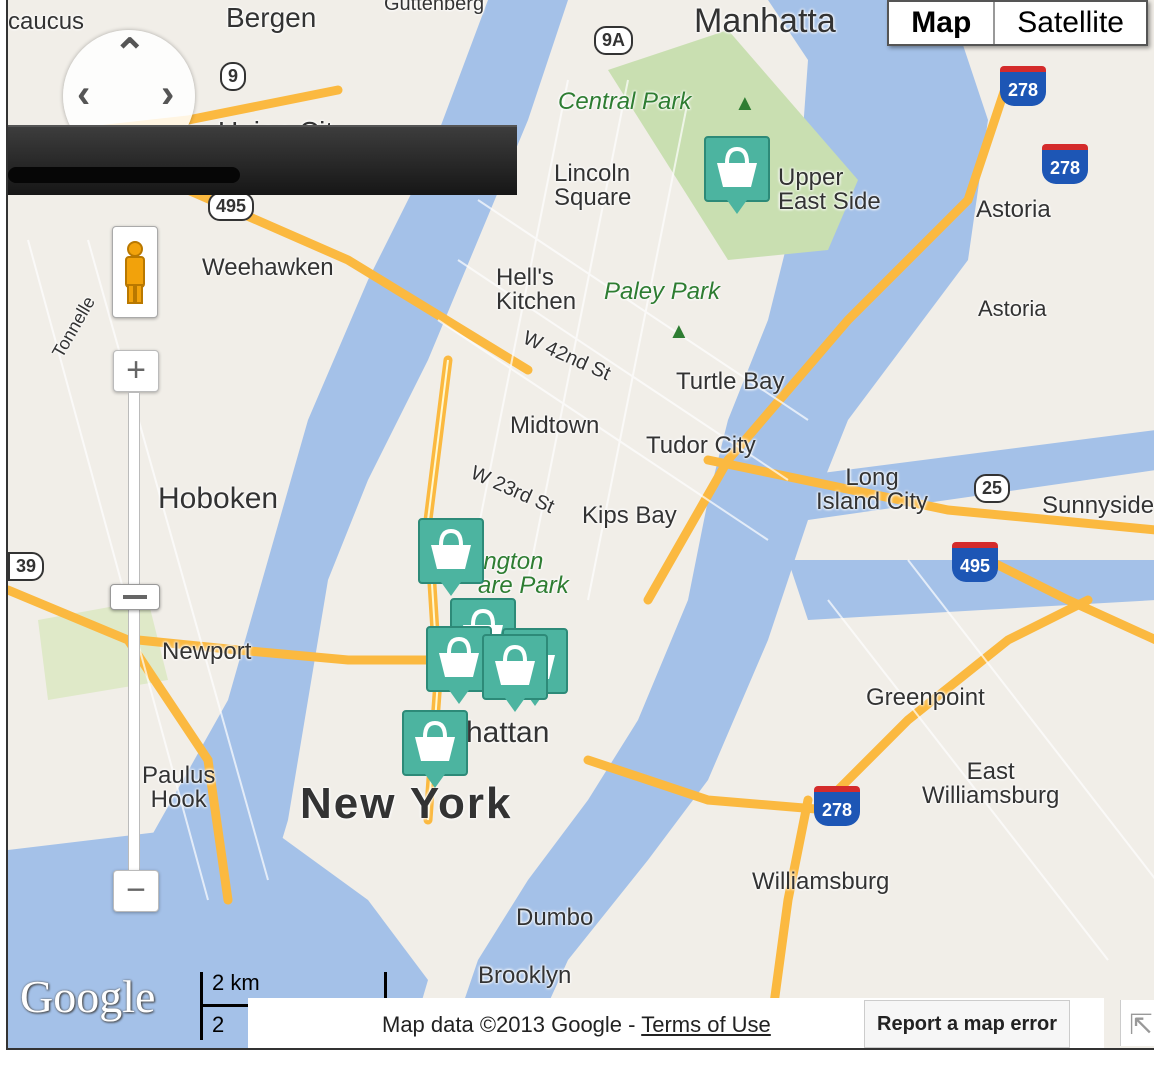  Describe the element at coordinates (536, 289) in the screenshot. I see `label-hells-kitchen: Hell's Kitchen` at that location.